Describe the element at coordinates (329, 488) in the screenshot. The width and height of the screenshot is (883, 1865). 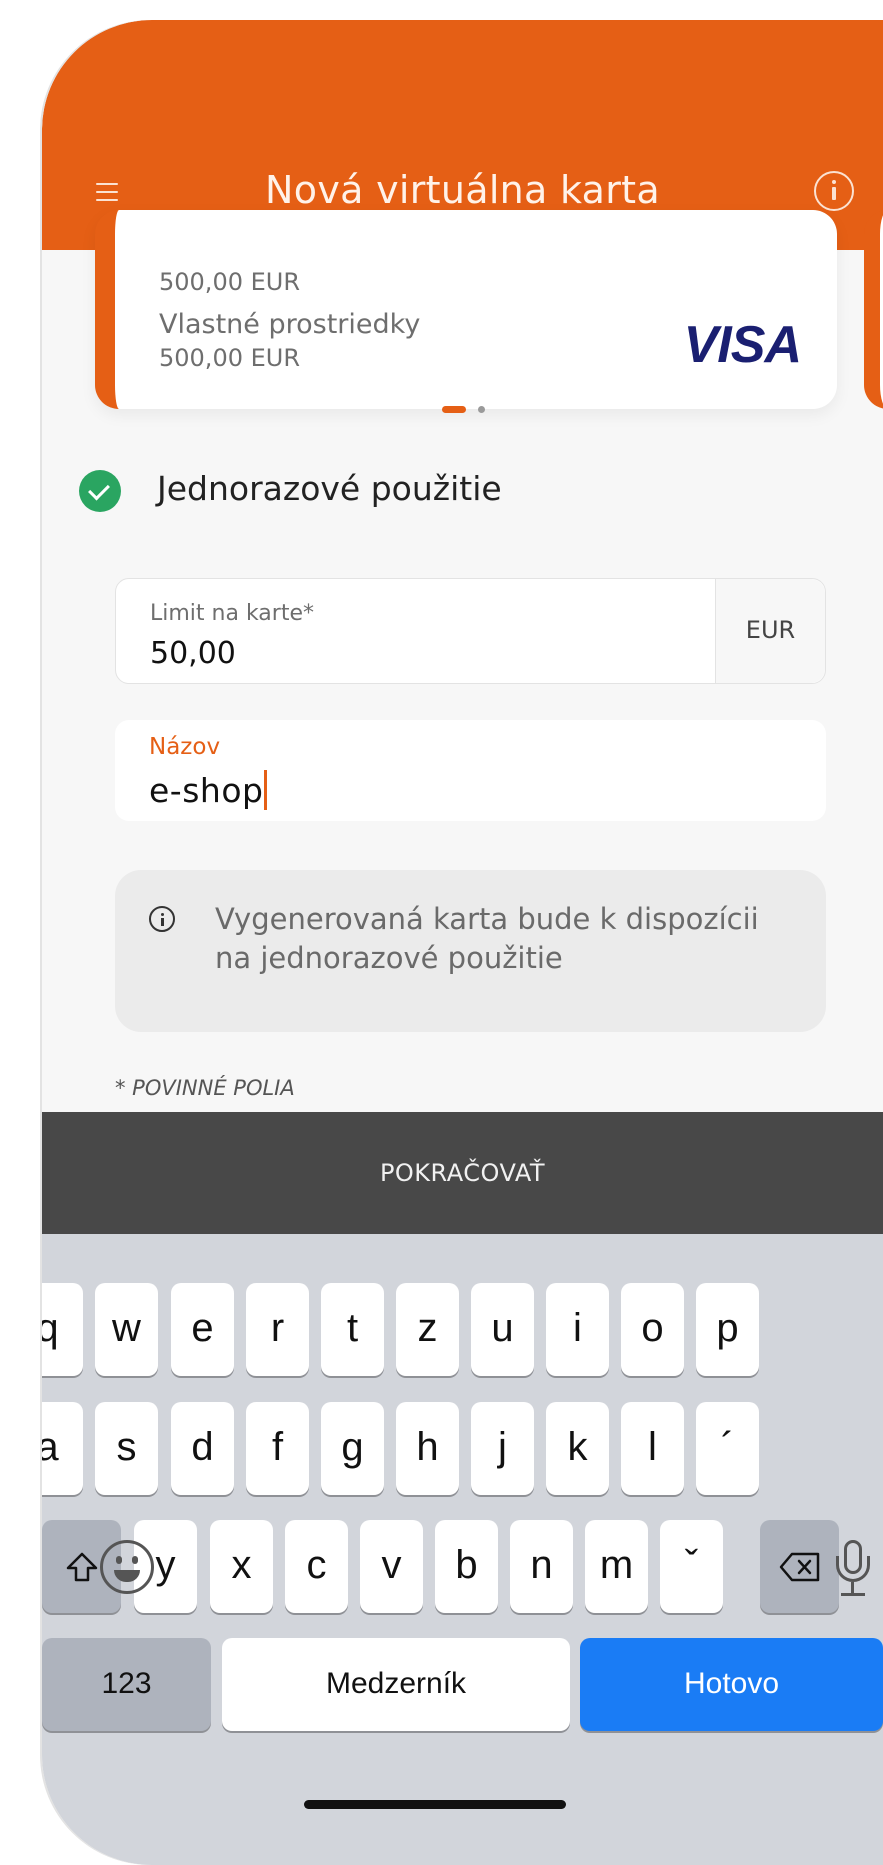
I see `single-use-option-label: Jednorazové použitie` at that location.